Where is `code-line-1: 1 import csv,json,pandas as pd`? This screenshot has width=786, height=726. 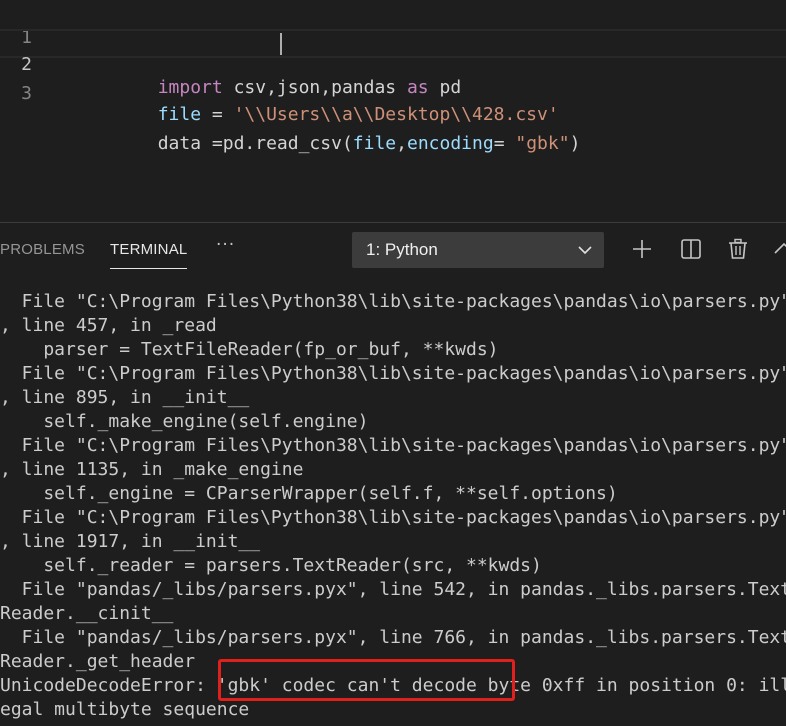 code-line-1: 1 import csv,json,pandas as pd is located at coordinates (393, 50).